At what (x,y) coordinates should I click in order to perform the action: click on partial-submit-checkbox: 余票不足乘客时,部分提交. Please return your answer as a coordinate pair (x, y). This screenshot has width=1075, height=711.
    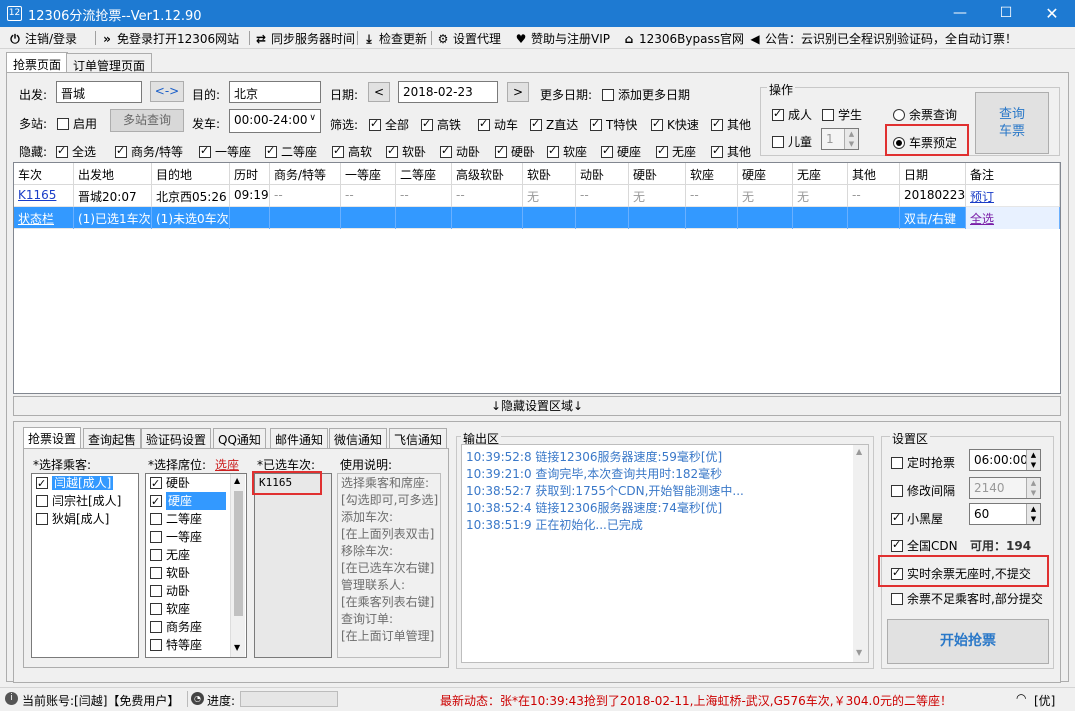
    Looking at the image, I should click on (967, 598).